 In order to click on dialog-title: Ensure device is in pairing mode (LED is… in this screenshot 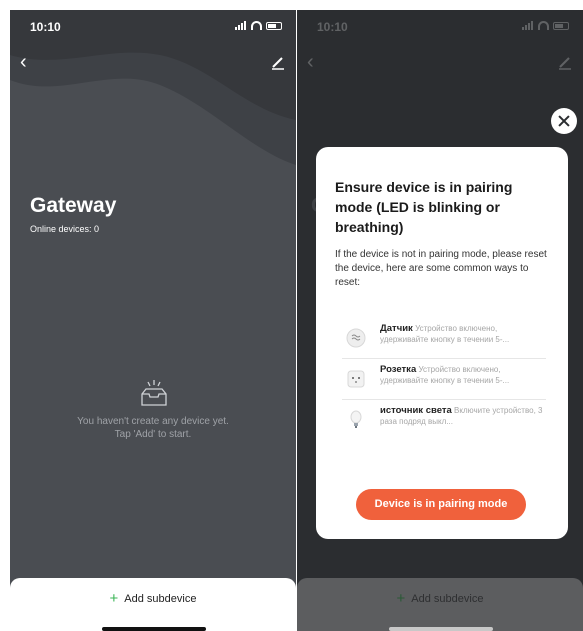, I will do `click(424, 207)`.